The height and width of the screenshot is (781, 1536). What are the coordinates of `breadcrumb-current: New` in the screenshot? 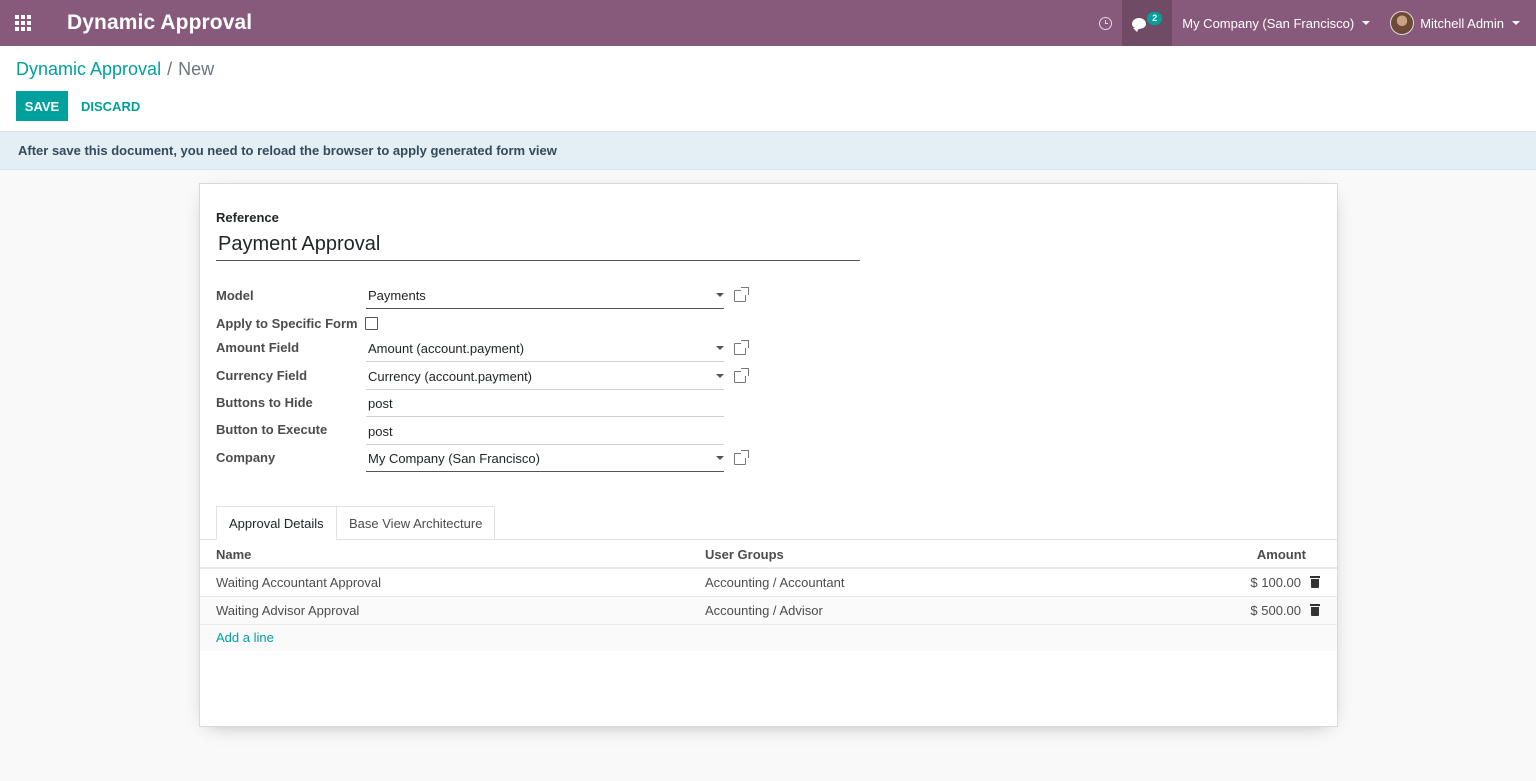 It's located at (196, 69).